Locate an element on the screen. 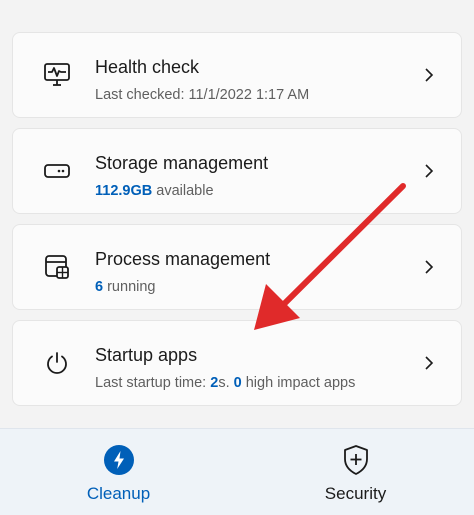 This screenshot has height=515, width=474. cleanup-lightning-icon is located at coordinates (119, 460).